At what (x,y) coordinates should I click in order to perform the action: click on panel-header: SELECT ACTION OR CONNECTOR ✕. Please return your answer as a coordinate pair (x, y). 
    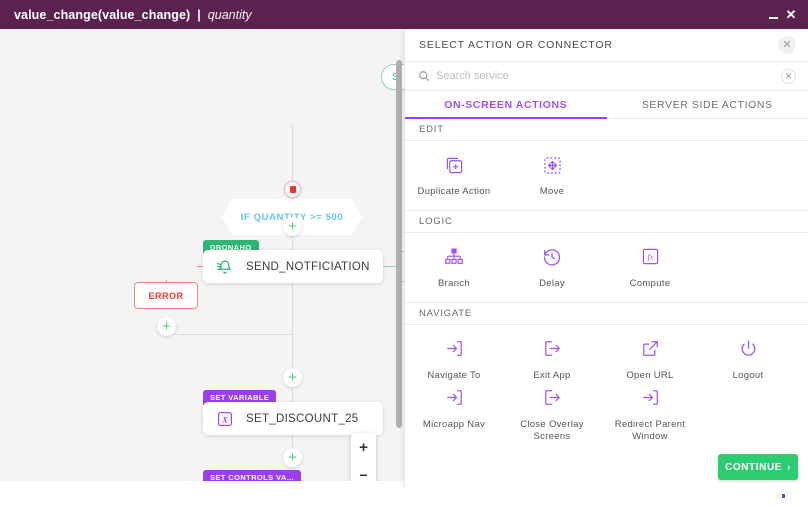
    Looking at the image, I should click on (606, 45).